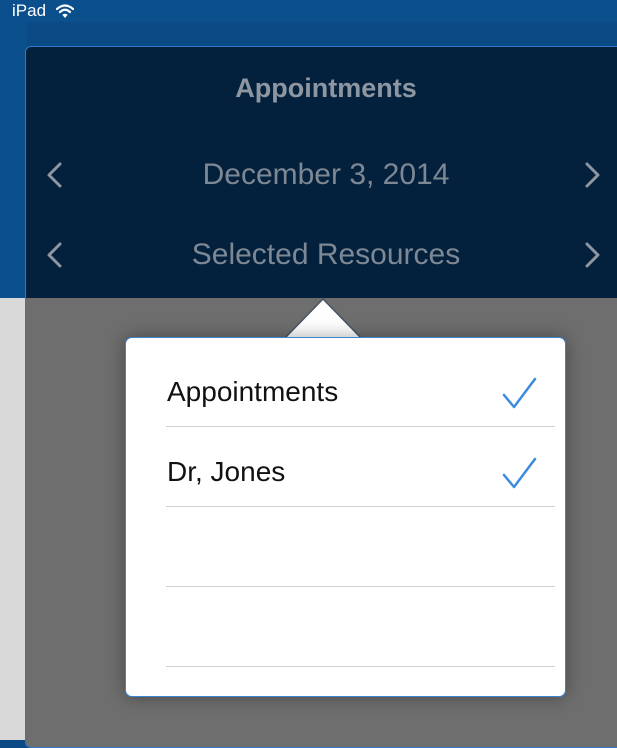  I want to click on page-title: Appointments, so click(326, 88).